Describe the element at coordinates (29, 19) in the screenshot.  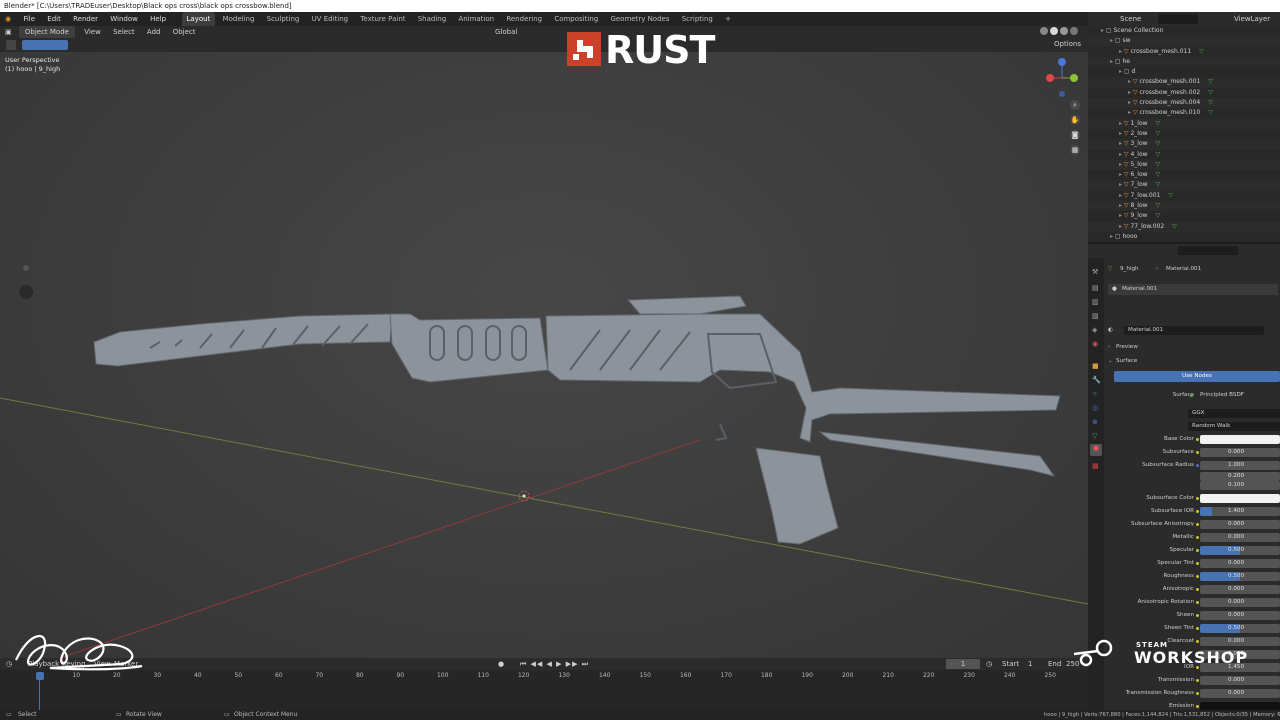
I see `menu-file: File` at that location.